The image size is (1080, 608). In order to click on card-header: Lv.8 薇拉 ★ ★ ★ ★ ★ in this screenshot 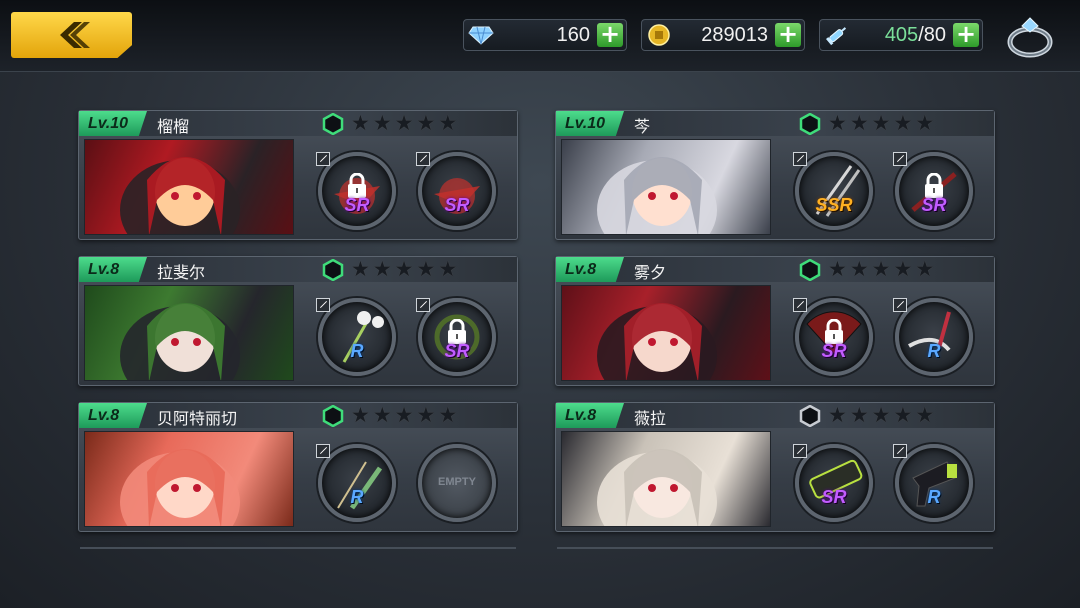, I will do `click(775, 415)`.